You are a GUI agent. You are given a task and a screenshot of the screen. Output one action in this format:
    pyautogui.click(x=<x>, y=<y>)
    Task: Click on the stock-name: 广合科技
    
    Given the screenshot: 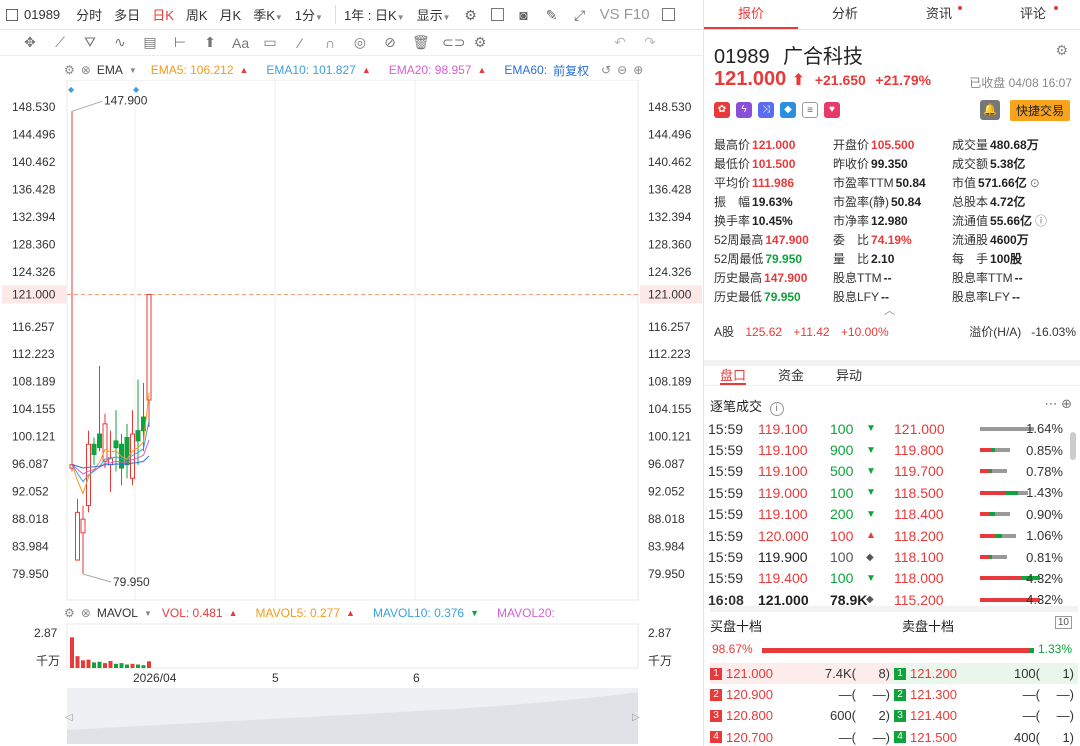 What is the action you would take?
    pyautogui.click(x=822, y=57)
    